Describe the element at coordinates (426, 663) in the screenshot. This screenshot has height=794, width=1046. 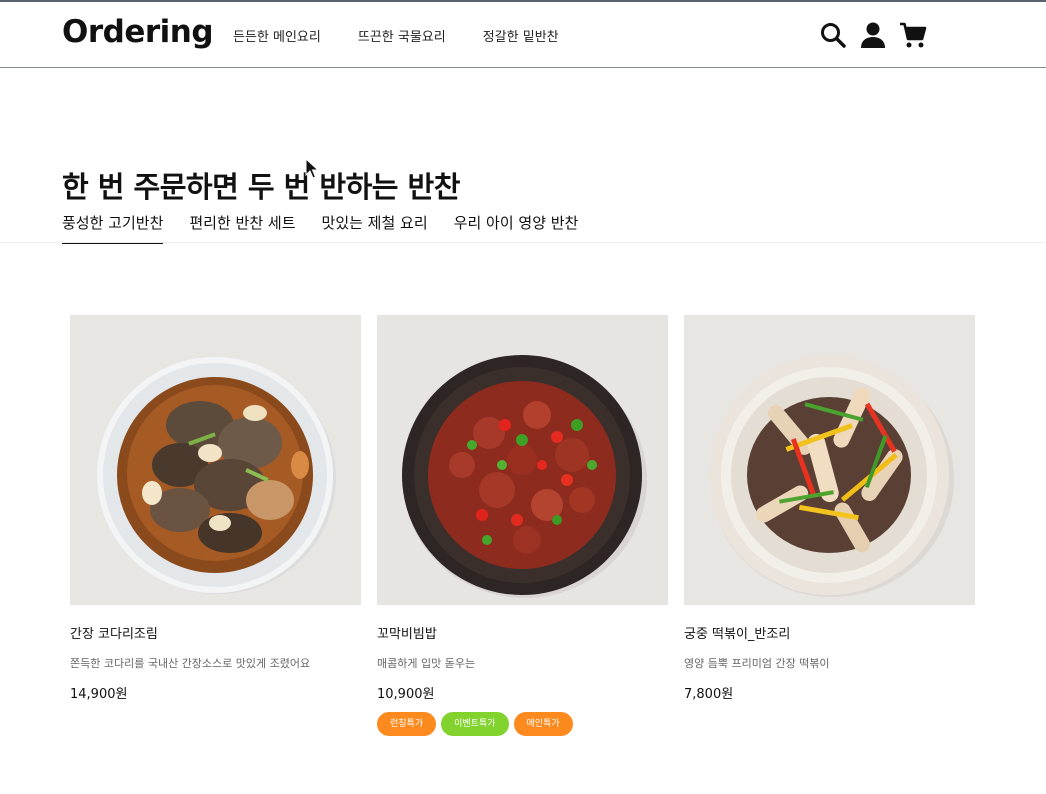
I see `product-description: 매콤하게 입맛 돋우는` at that location.